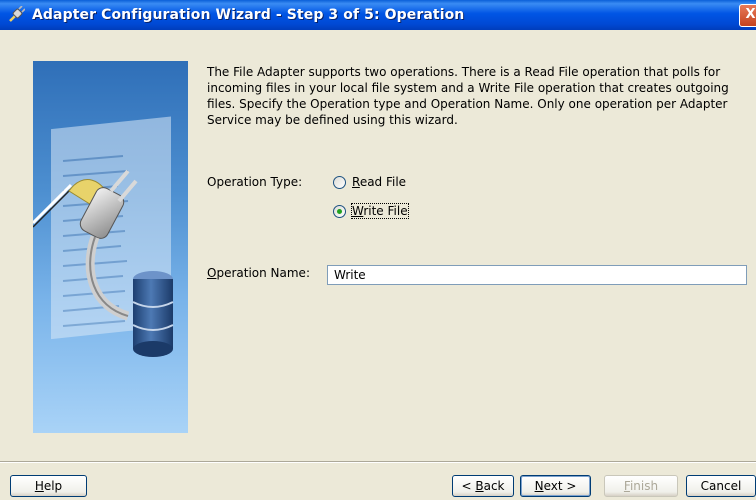 The width and height of the screenshot is (756, 500). I want to click on next-button: Next >, so click(555, 486).